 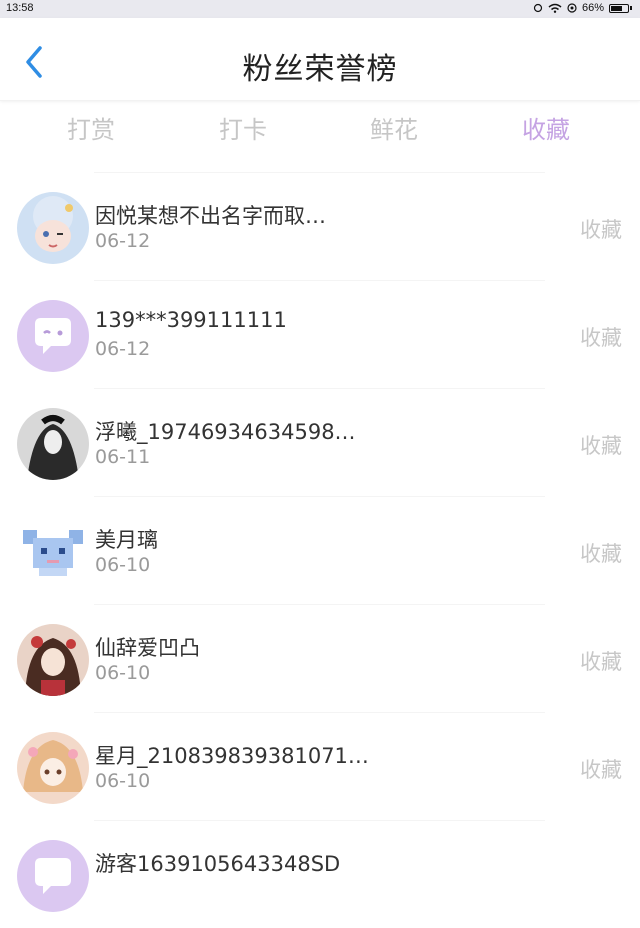 What do you see at coordinates (572, 8) in the screenshot?
I see `location-icon` at bounding box center [572, 8].